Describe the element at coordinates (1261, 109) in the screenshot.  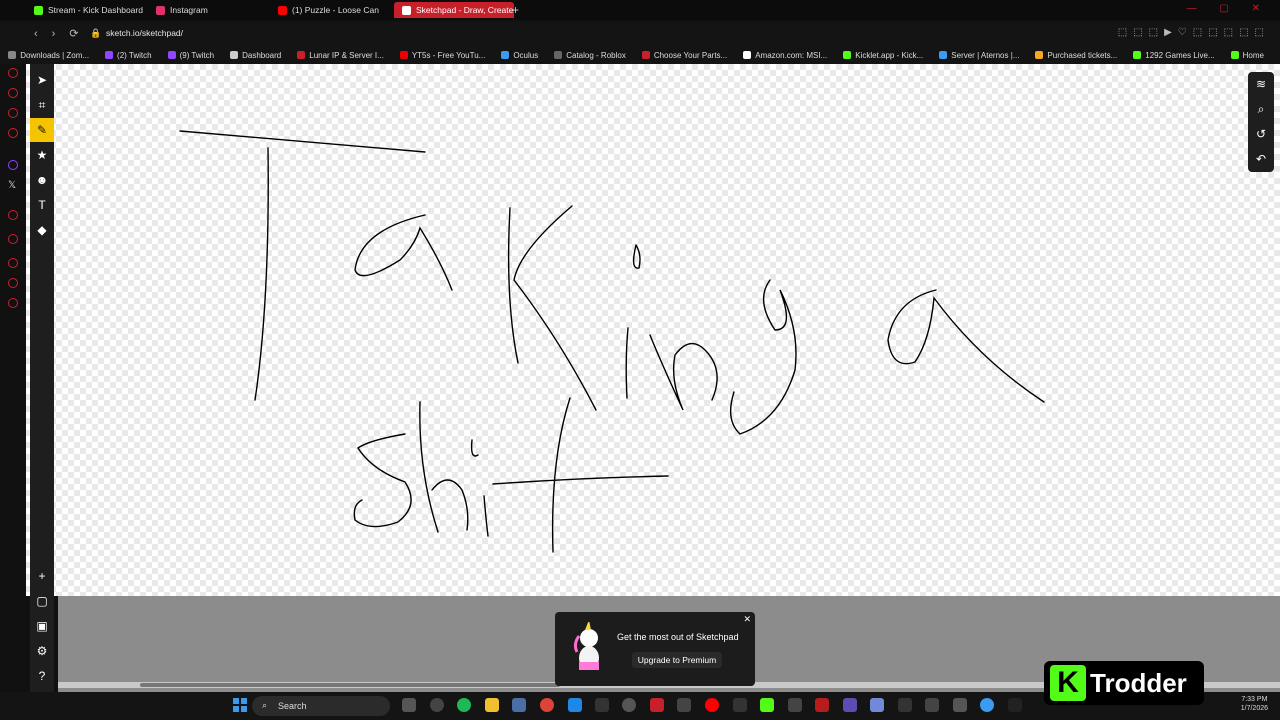
I see `zoom-tool: ⌕` at that location.